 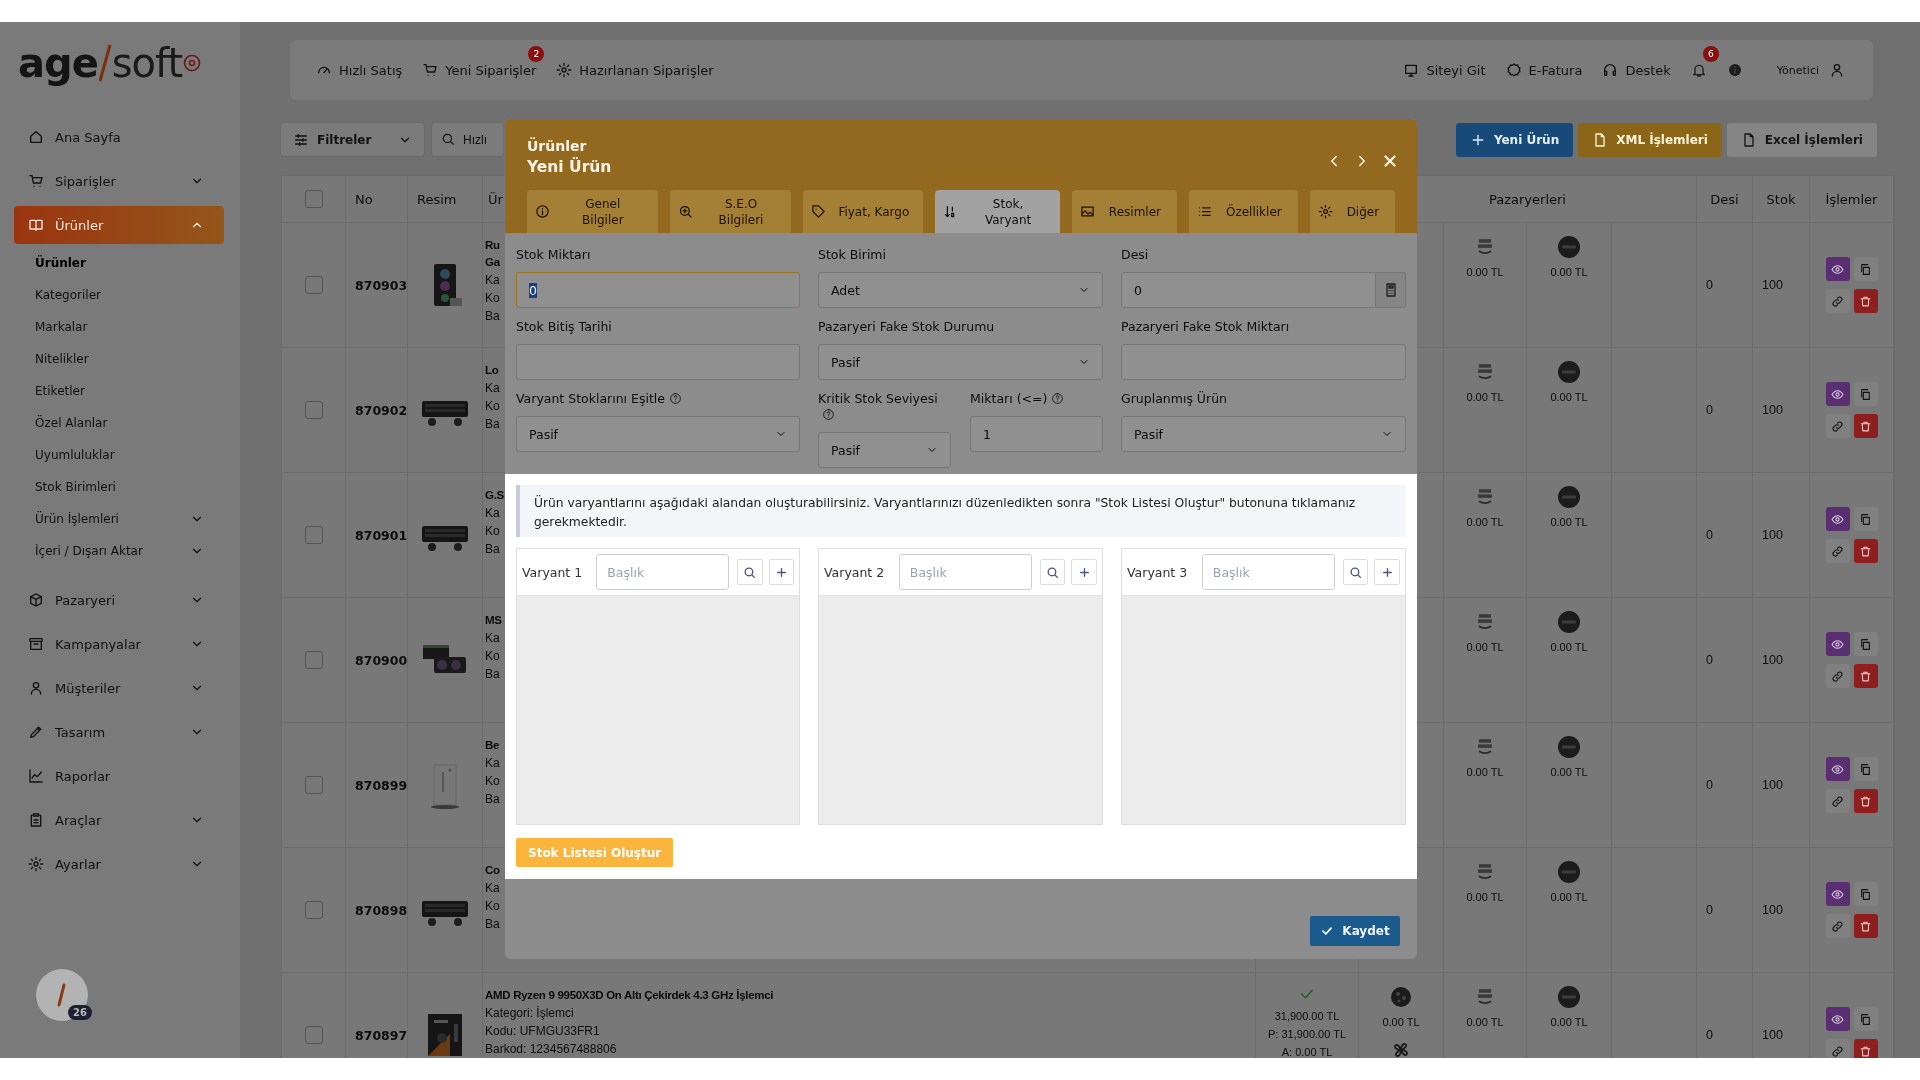 I want to click on product-name: AMD Ryzen 9 9950X3D On Altı Çekirdek 4.3 GHz İşlemci, so click(x=629, y=995).